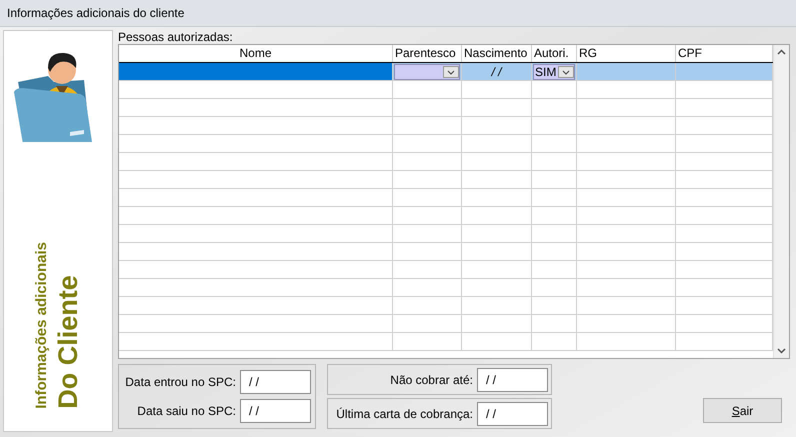 This screenshot has height=437, width=796. What do you see at coordinates (68, 341) in the screenshot?
I see `sidebar-title: Do Cliente` at bounding box center [68, 341].